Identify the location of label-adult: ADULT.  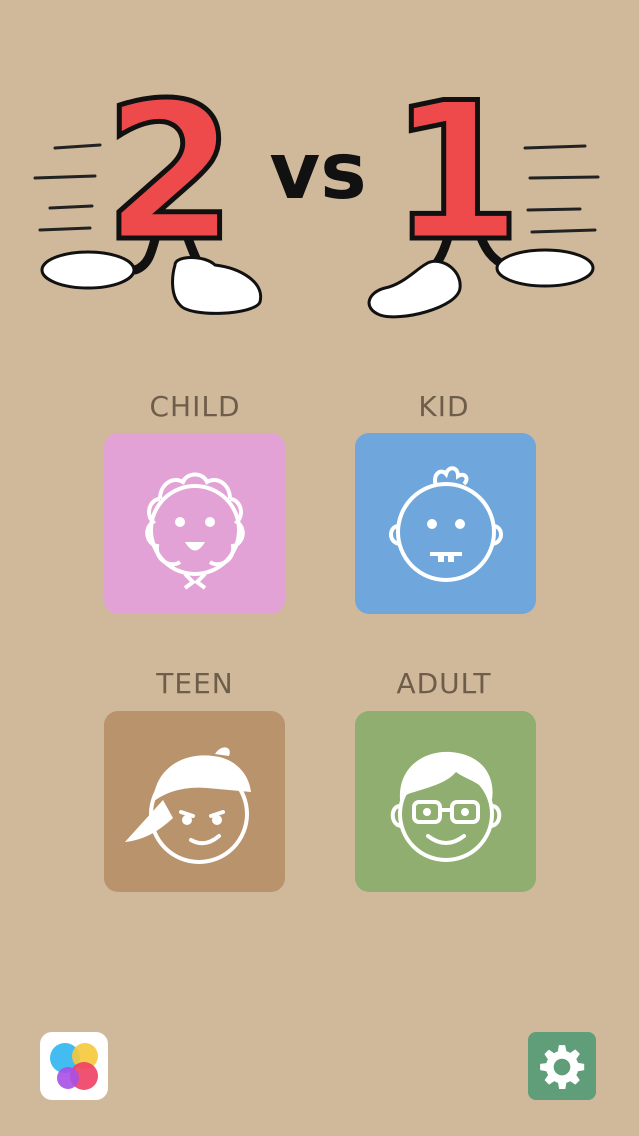
(444, 683).